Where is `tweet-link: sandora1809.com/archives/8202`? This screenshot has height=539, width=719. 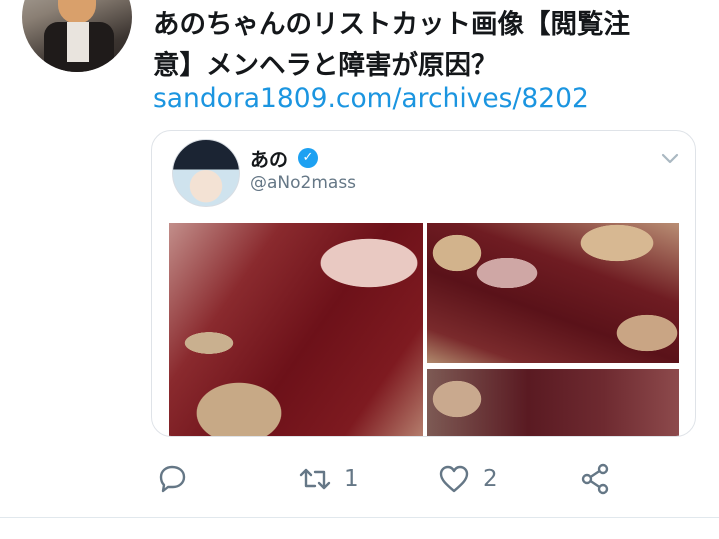 tweet-link: sandora1809.com/archives/8202 is located at coordinates (371, 99).